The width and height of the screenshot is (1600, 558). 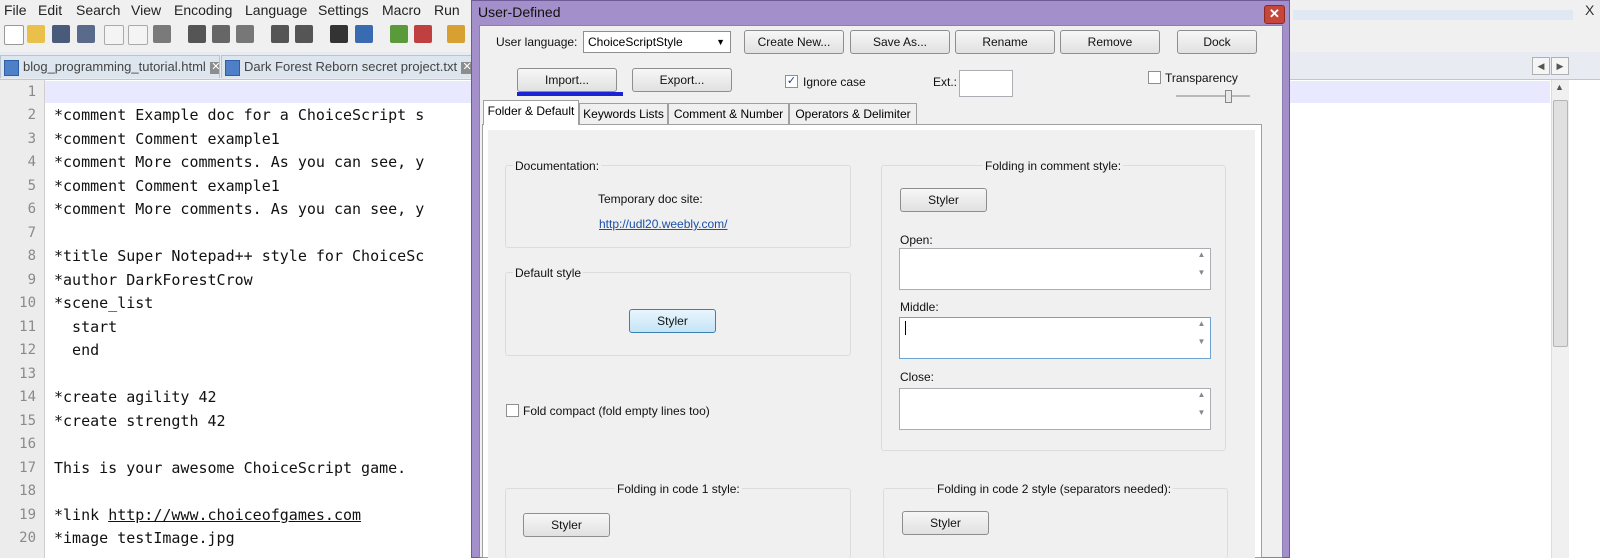 I want to click on file-tab: blog_programming_tutorial.html ✕, so click(x=110, y=66).